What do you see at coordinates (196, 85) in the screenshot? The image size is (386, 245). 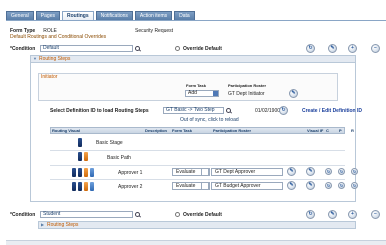 I see `form-task-label: Form Task` at bounding box center [196, 85].